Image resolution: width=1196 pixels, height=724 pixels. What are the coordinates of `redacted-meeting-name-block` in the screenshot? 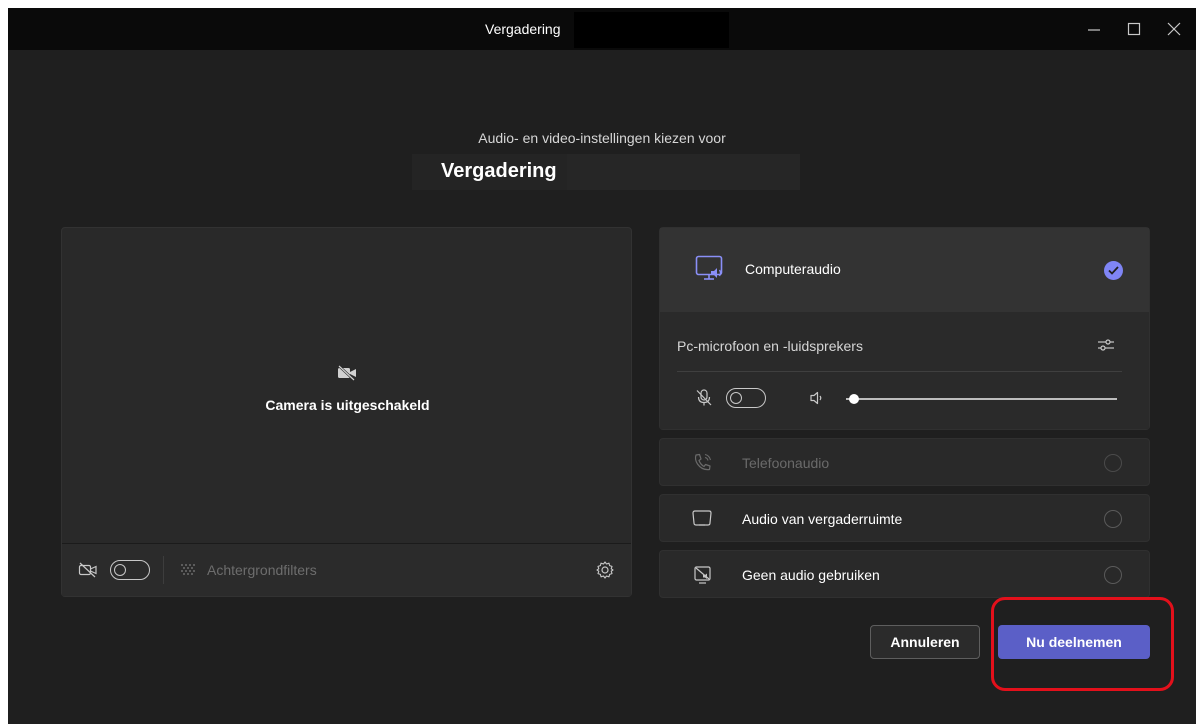 It's located at (683, 172).